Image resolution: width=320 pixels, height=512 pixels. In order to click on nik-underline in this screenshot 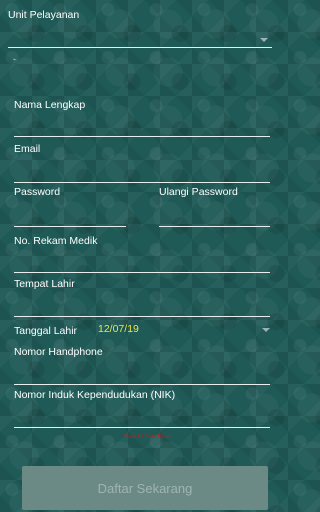, I will do `click(142, 427)`.